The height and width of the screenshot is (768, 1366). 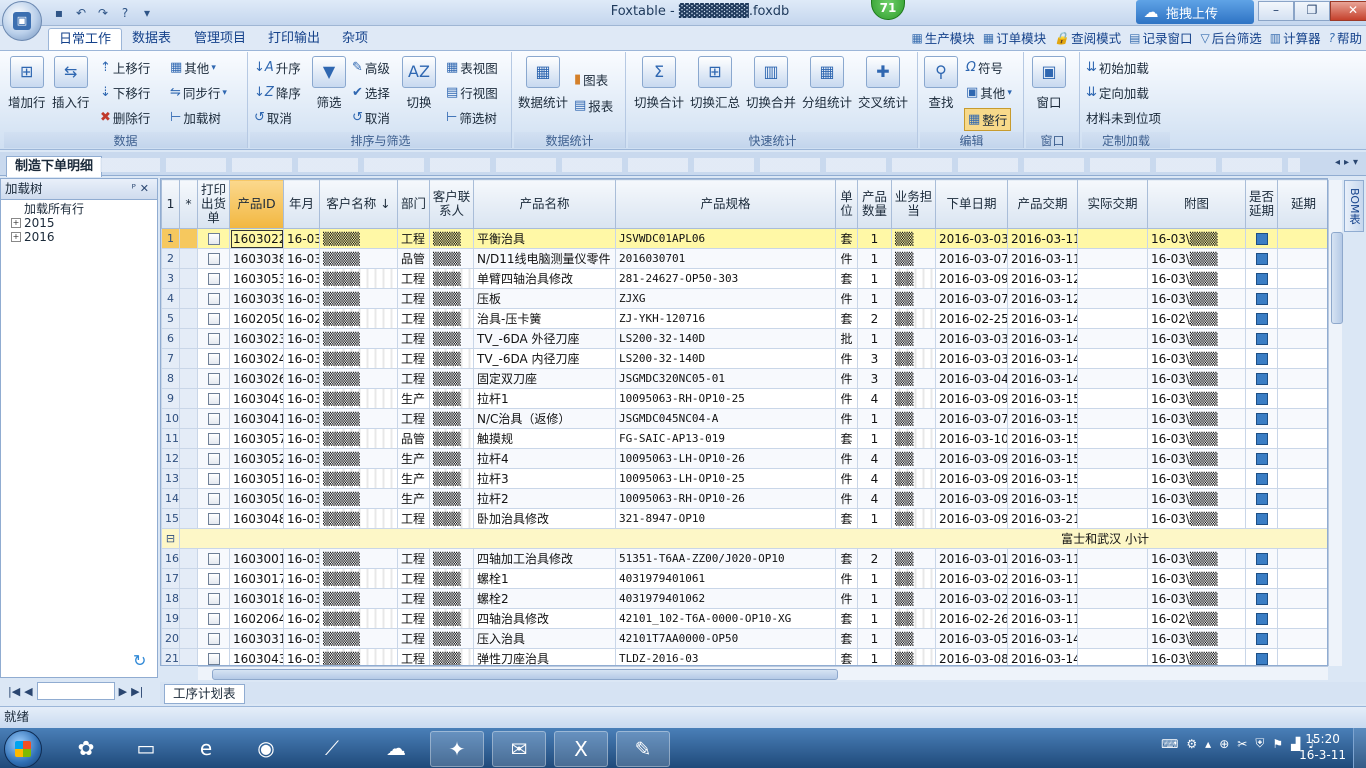 I want to click on product-id-cell: 1603022, so click(x=256, y=238).